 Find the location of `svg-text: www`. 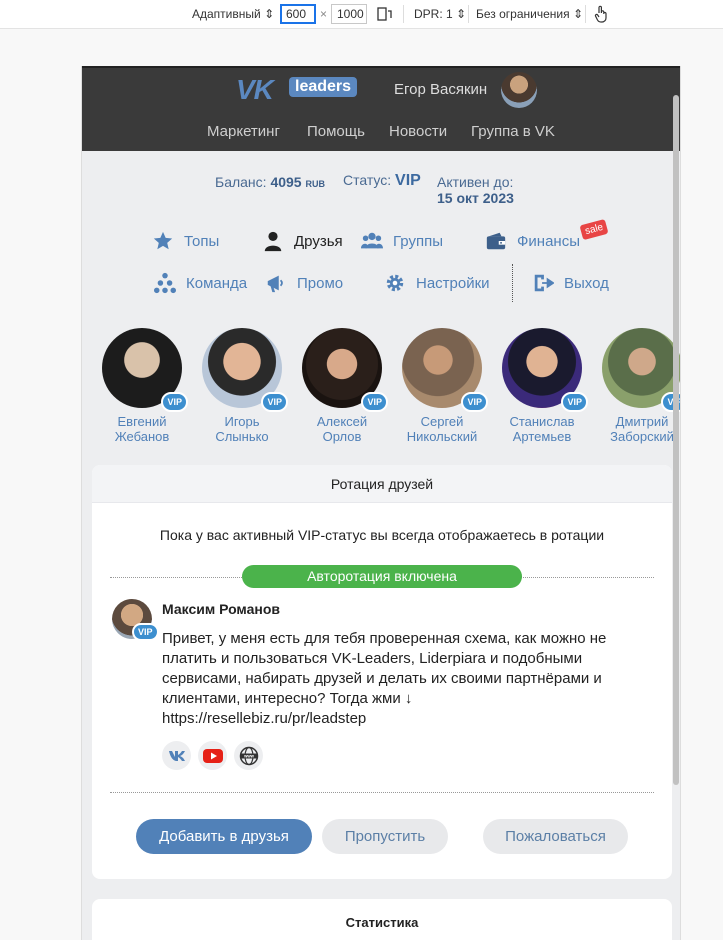

svg-text: www is located at coordinates (249, 755).